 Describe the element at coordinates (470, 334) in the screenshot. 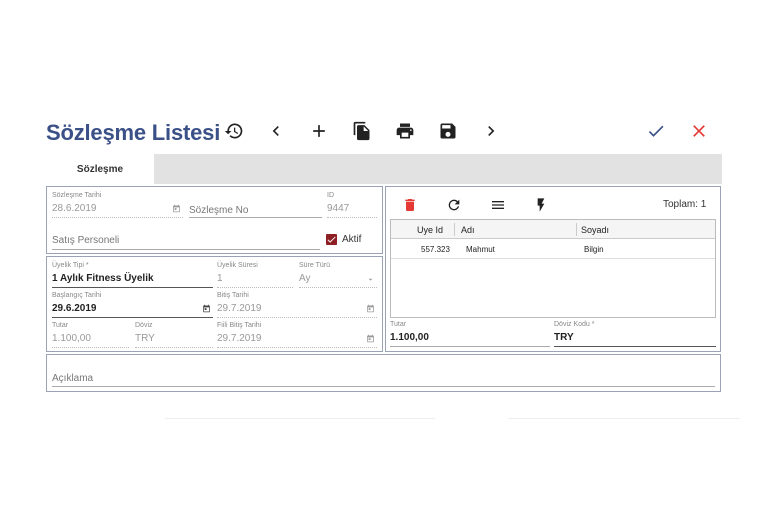

I see `total-amount-field: Tutar 1.100,00` at that location.